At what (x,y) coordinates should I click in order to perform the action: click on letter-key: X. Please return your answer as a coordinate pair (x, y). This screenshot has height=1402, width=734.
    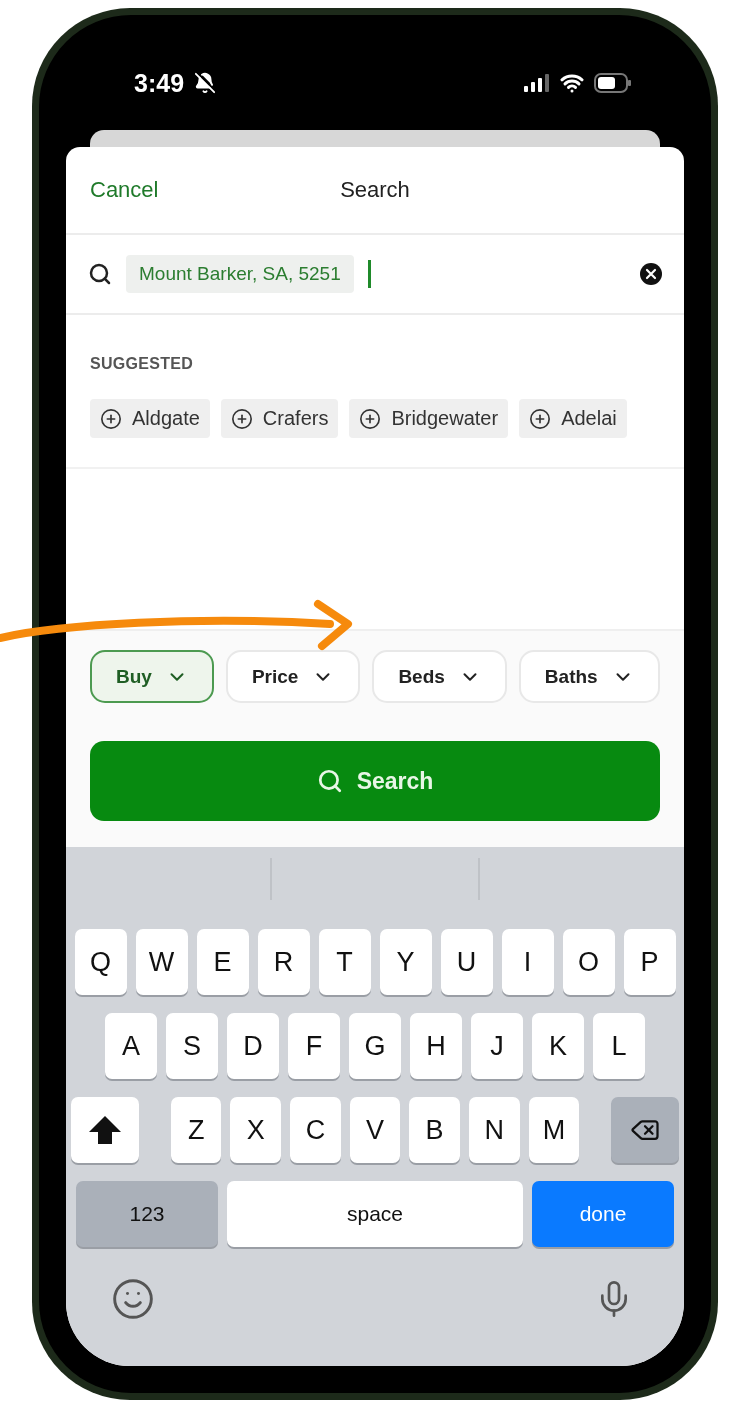
    Looking at the image, I should click on (256, 1130).